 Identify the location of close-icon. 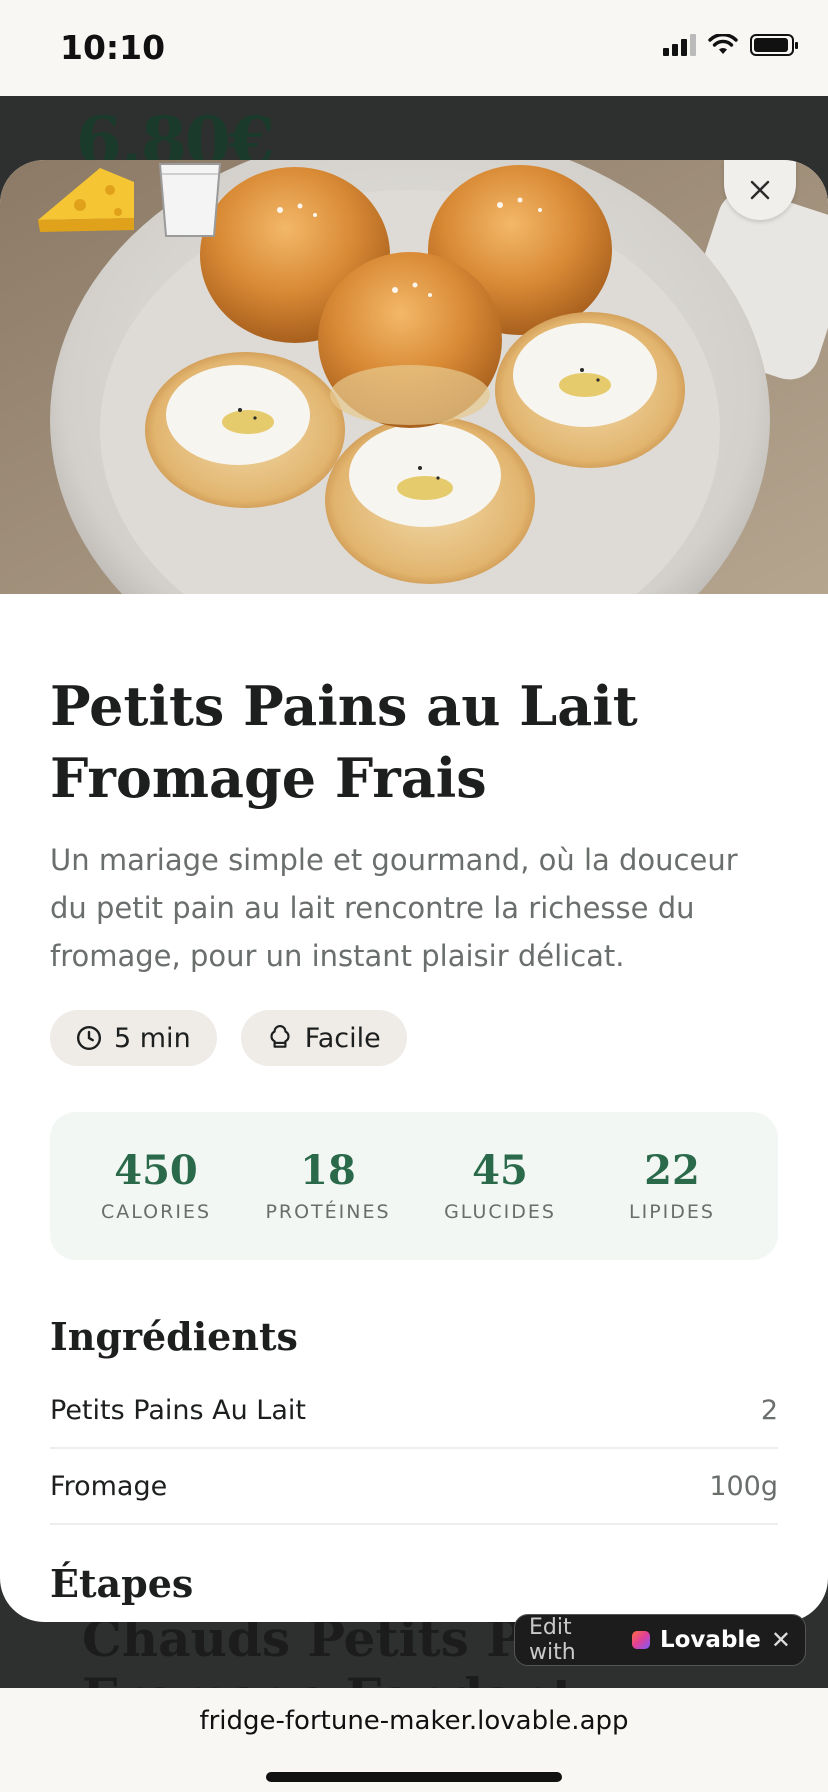
(760, 190).